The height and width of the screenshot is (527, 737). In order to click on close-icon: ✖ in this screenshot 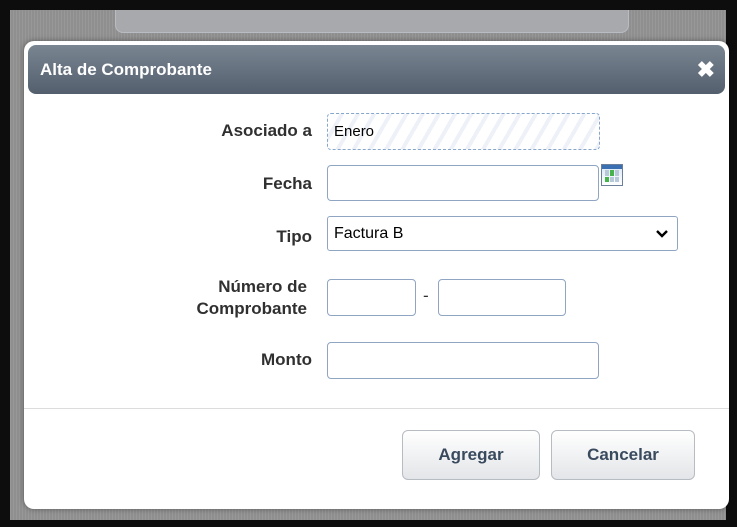, I will do `click(706, 69)`.